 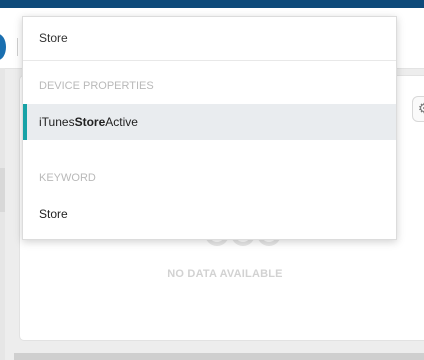 What do you see at coordinates (225, 274) in the screenshot?
I see `no-data-label: NO DATA AVAILABLE` at bounding box center [225, 274].